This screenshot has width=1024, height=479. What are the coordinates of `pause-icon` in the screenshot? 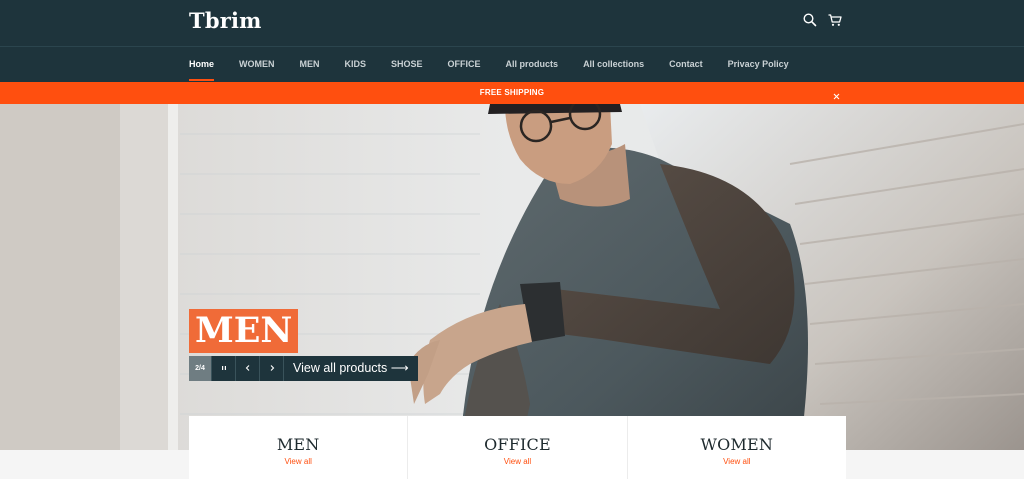 It's located at (224, 368).